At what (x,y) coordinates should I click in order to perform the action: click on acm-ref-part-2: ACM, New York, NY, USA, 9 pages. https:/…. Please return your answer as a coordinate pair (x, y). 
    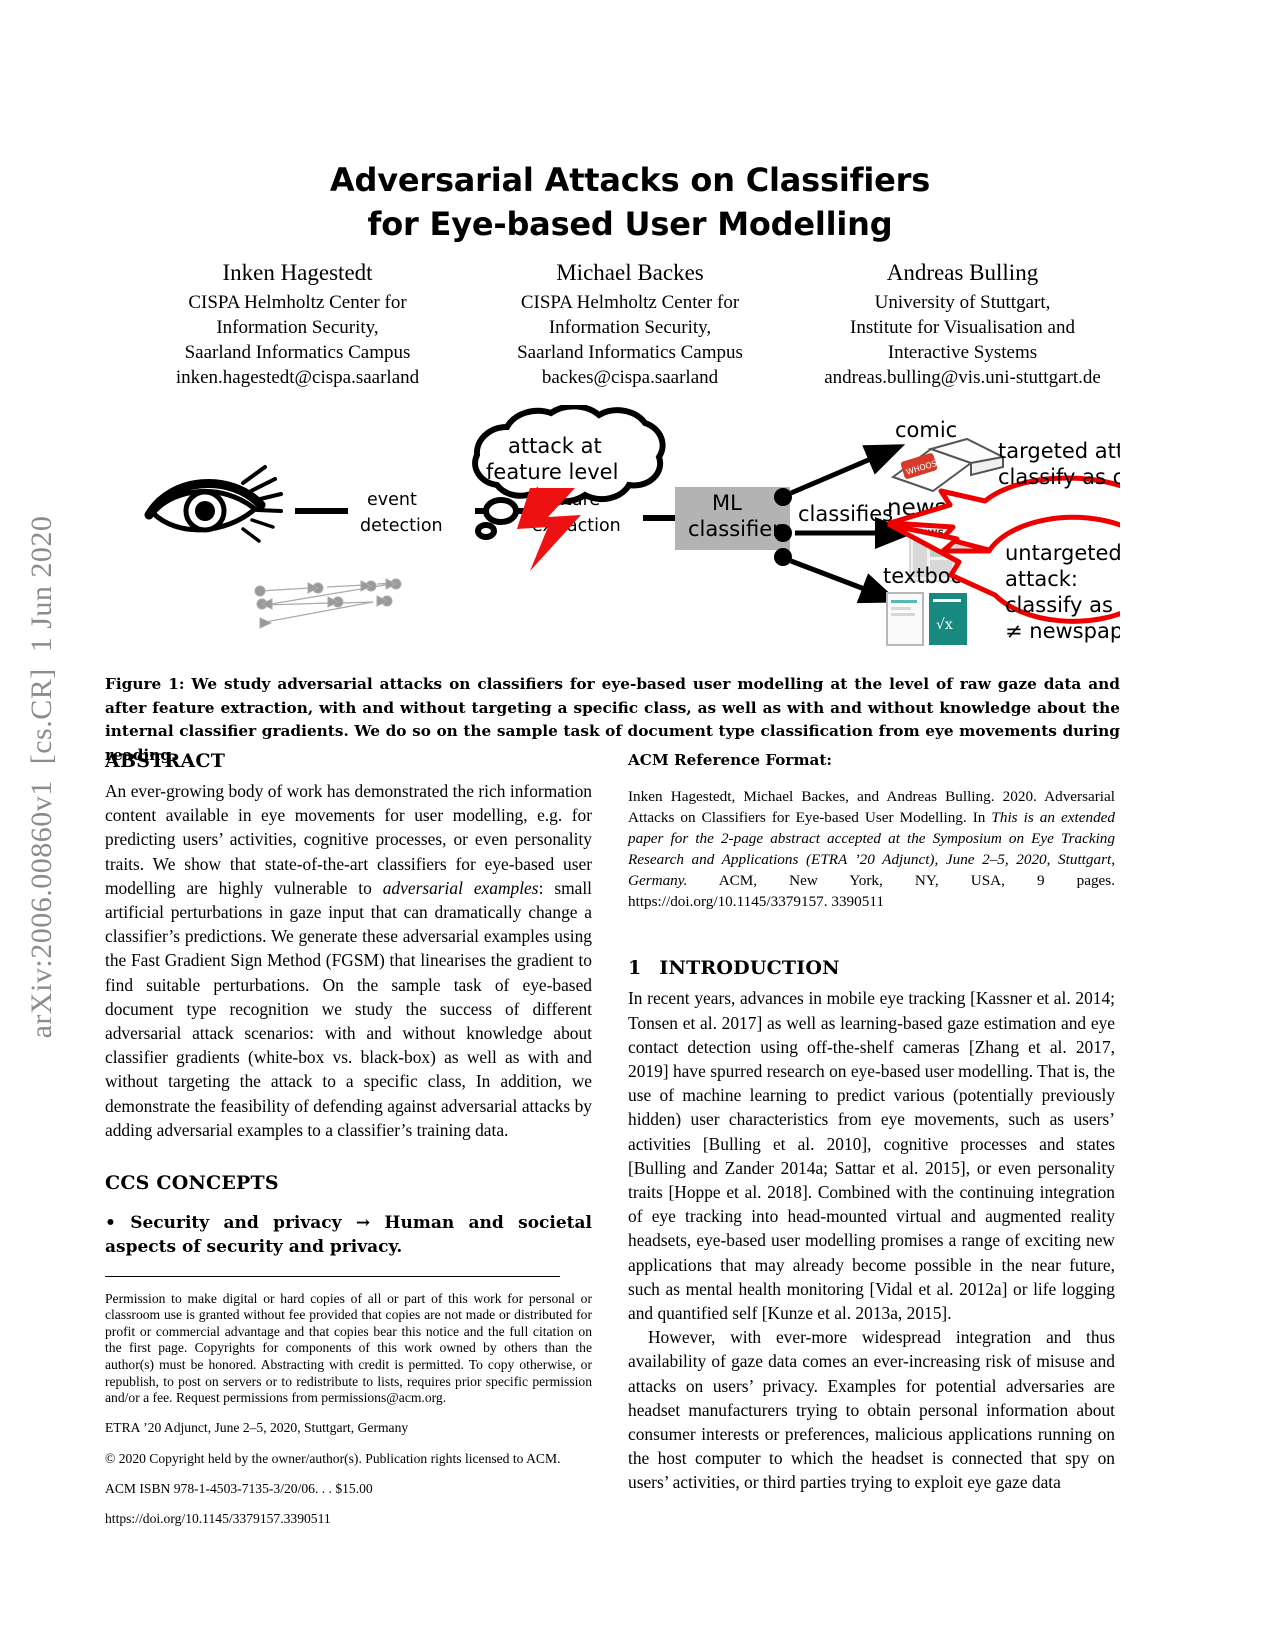
    Looking at the image, I should click on (871, 891).